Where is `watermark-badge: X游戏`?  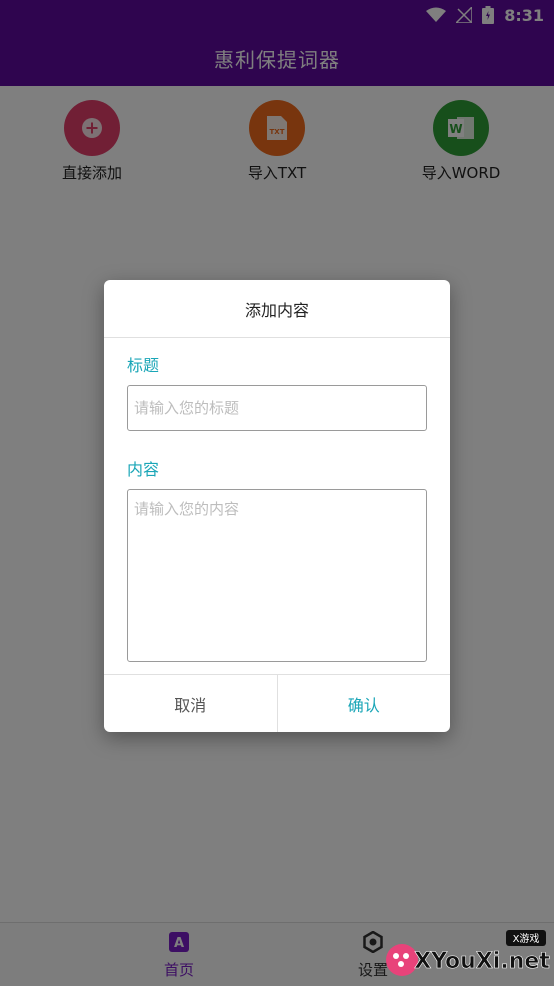
watermark-badge: X游戏 is located at coordinates (526, 938).